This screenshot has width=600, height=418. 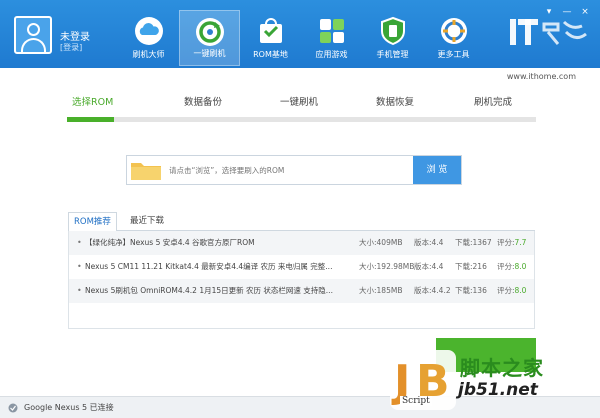 What do you see at coordinates (387, 266) in the screenshot?
I see `rom-size: 大小:192.98MB` at bounding box center [387, 266].